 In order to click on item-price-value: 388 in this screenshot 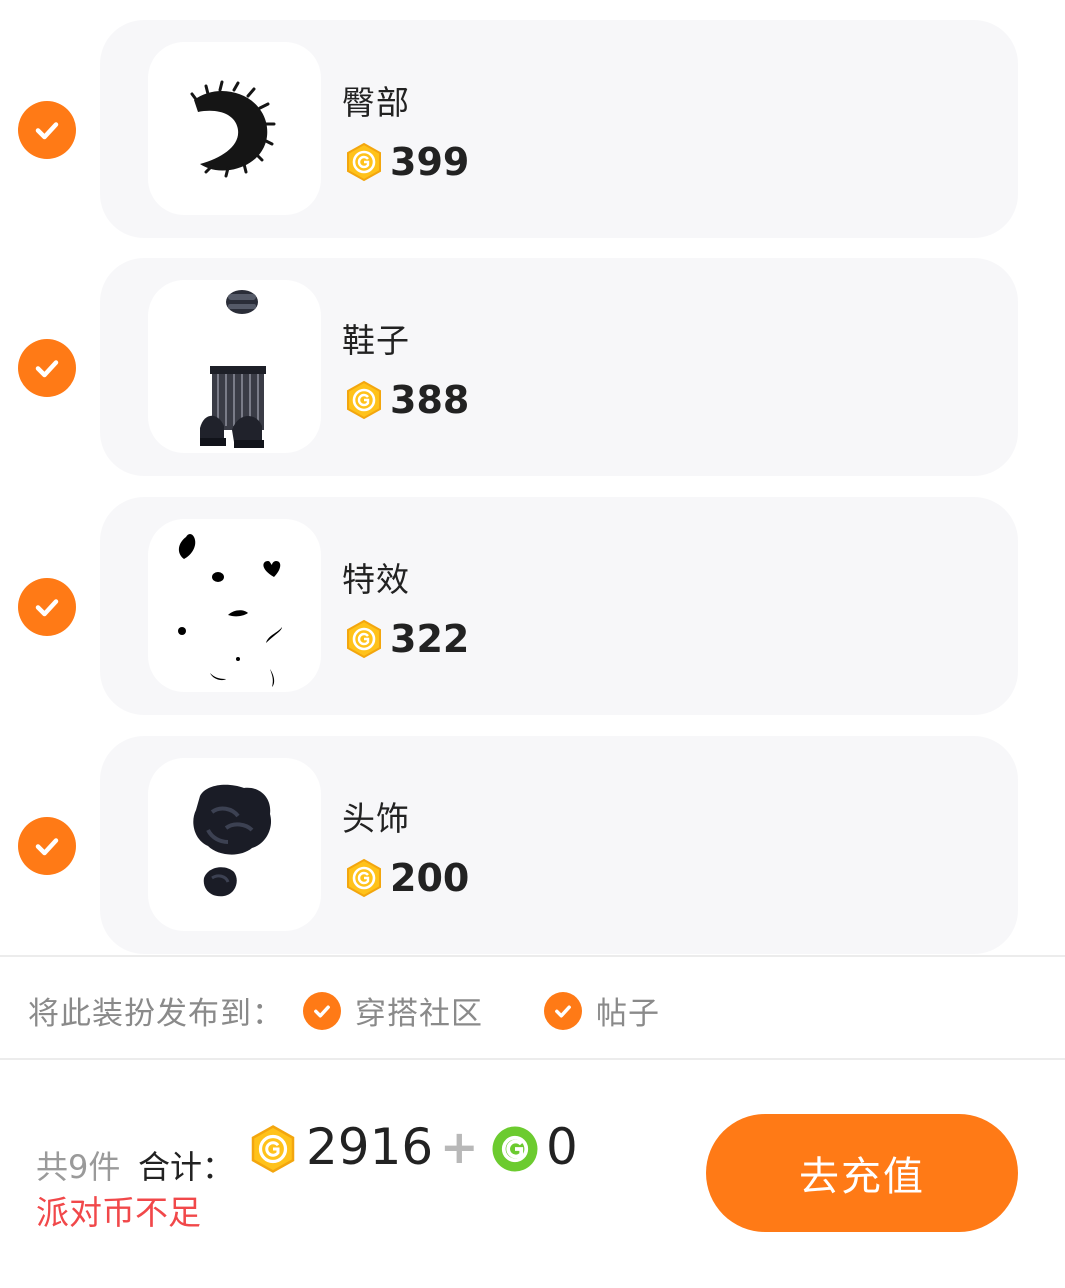, I will do `click(430, 400)`.